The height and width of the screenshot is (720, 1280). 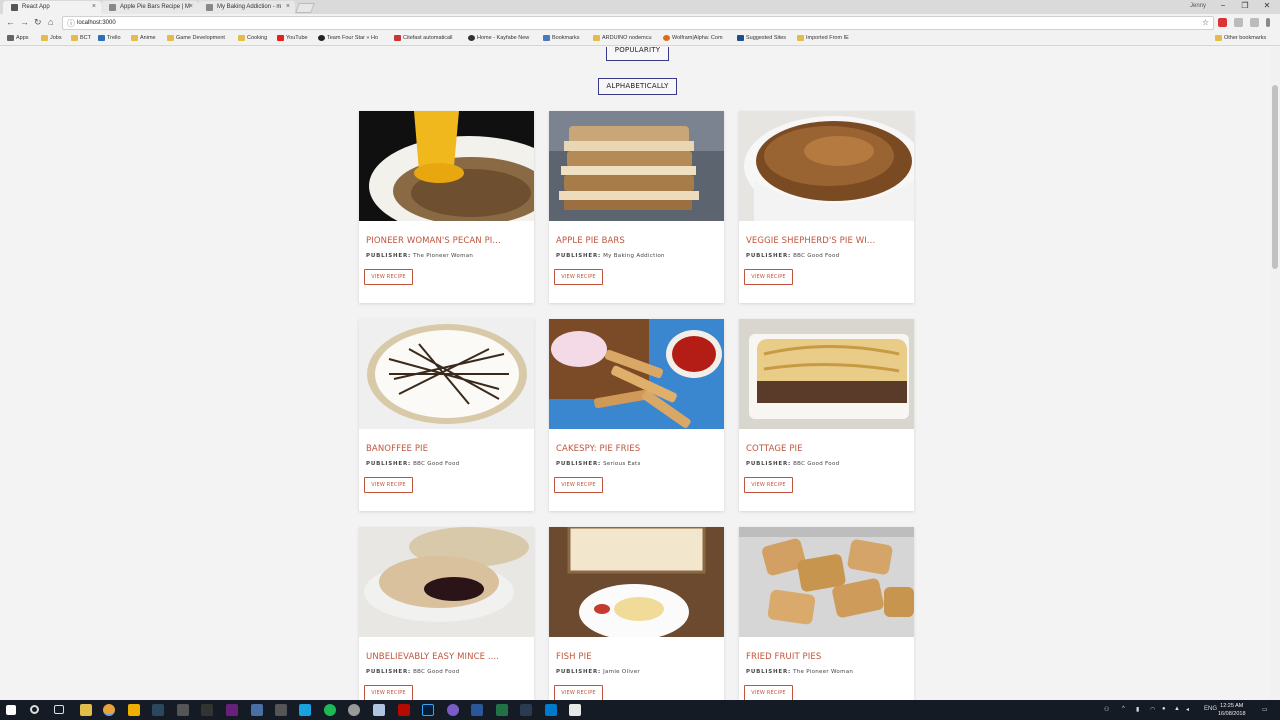 I want to click on bookmark-citefast: Citefast automaticall, so click(x=423, y=38).